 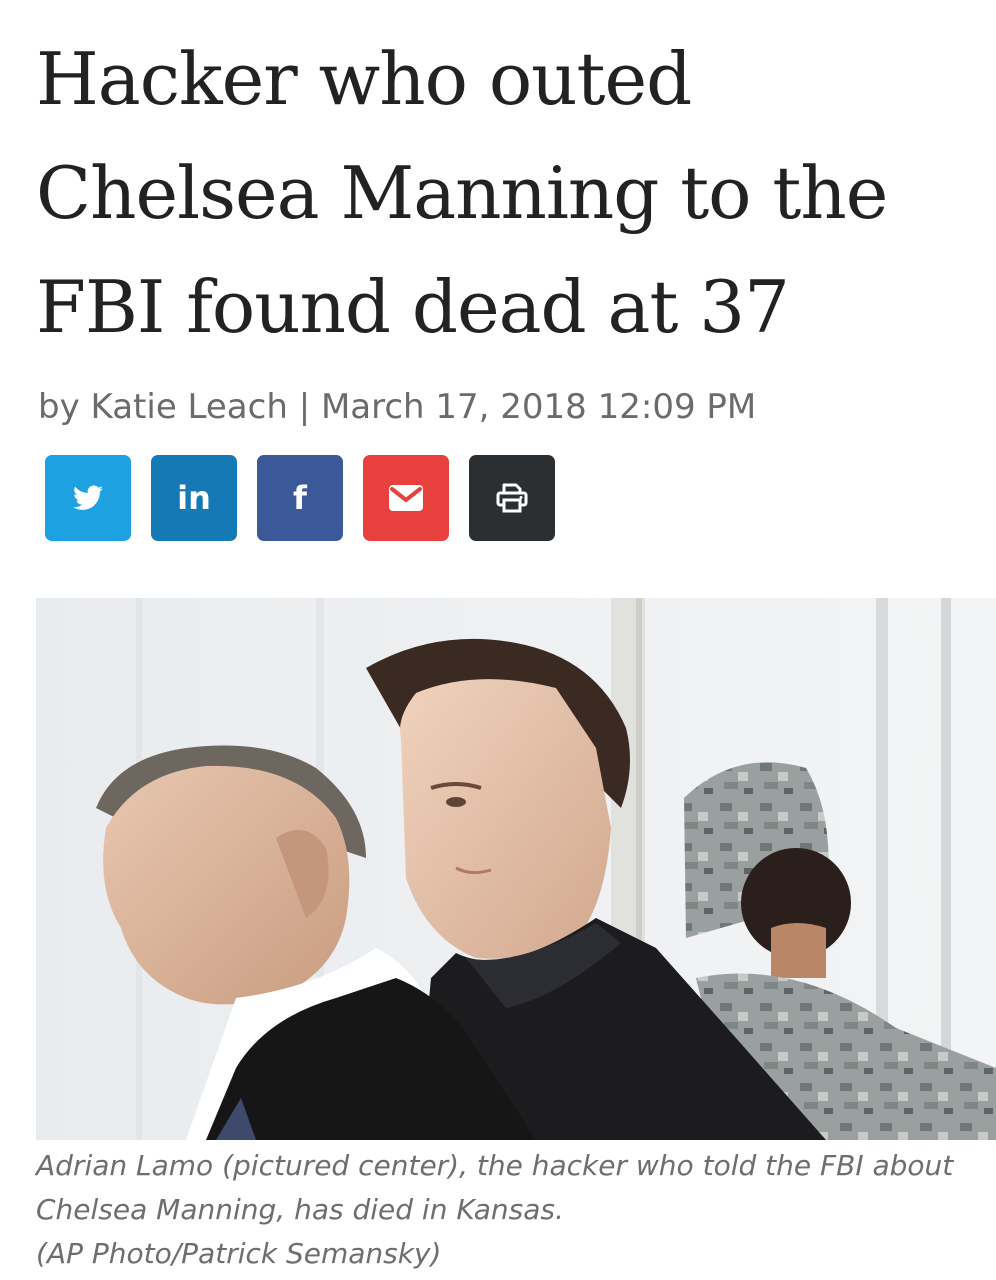 I want to click on envelope-icon, so click(x=406, y=498).